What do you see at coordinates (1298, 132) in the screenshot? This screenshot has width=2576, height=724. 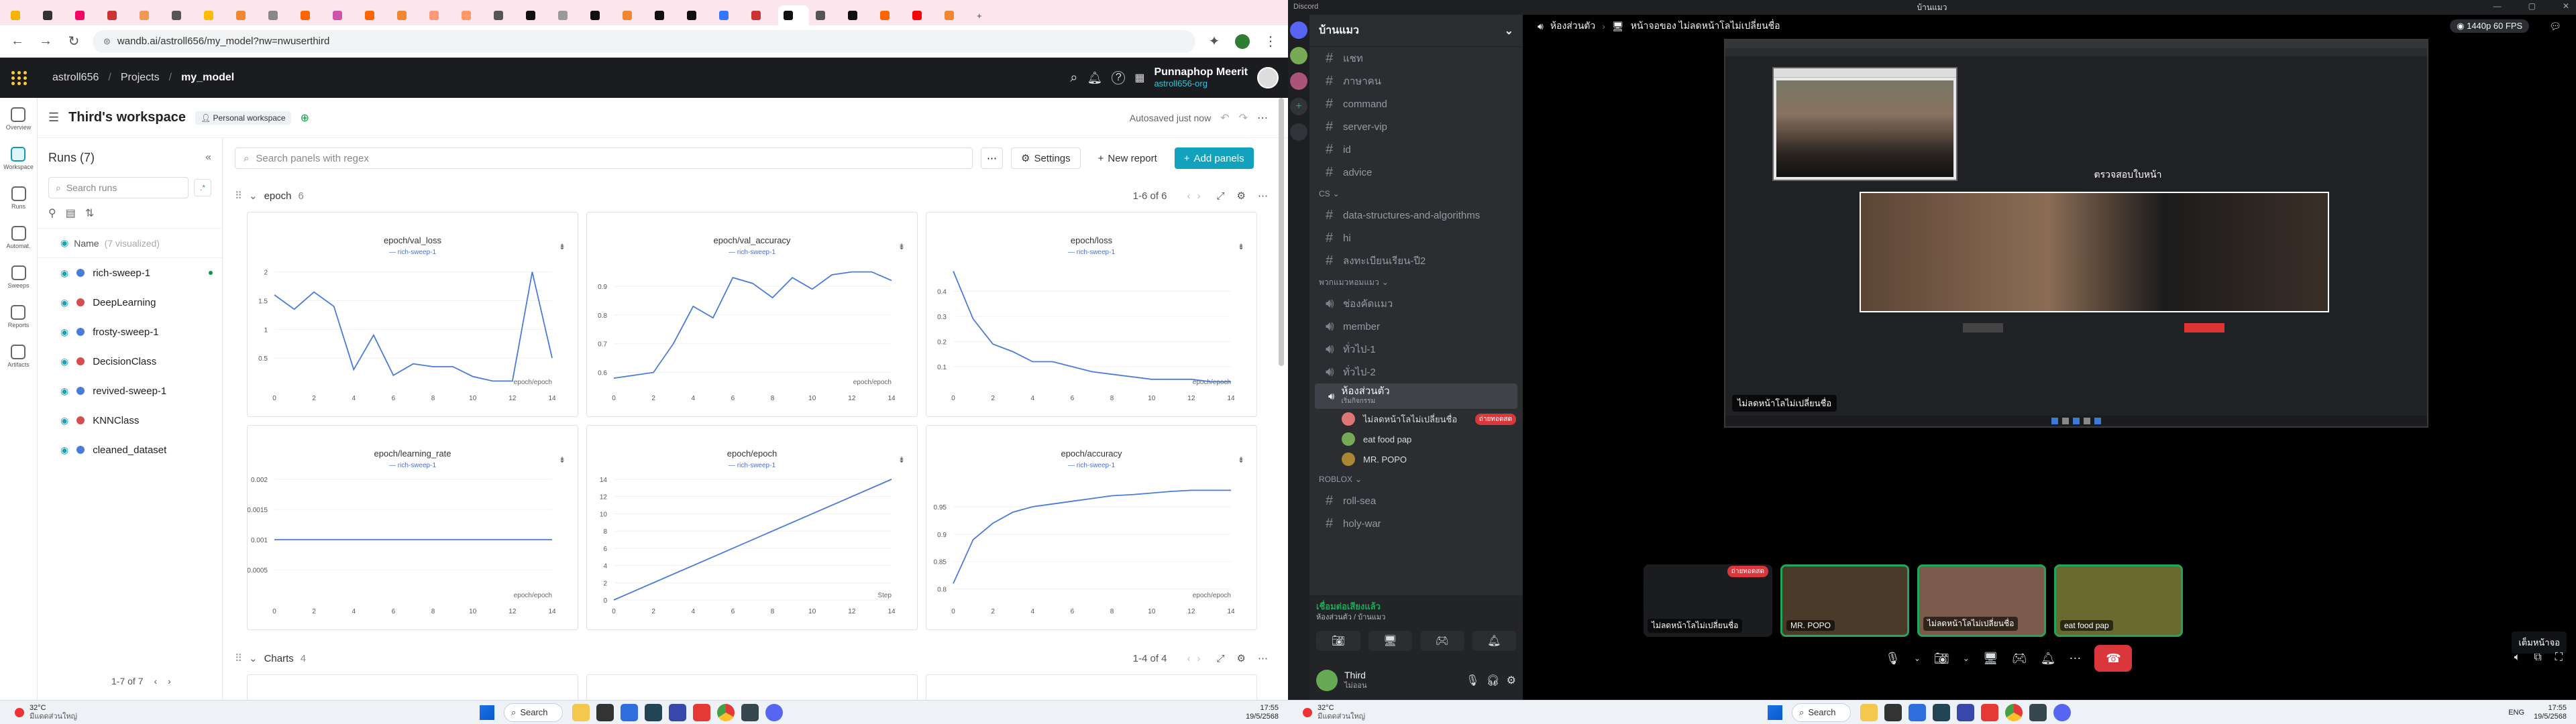 I see `discover-icon` at bounding box center [1298, 132].